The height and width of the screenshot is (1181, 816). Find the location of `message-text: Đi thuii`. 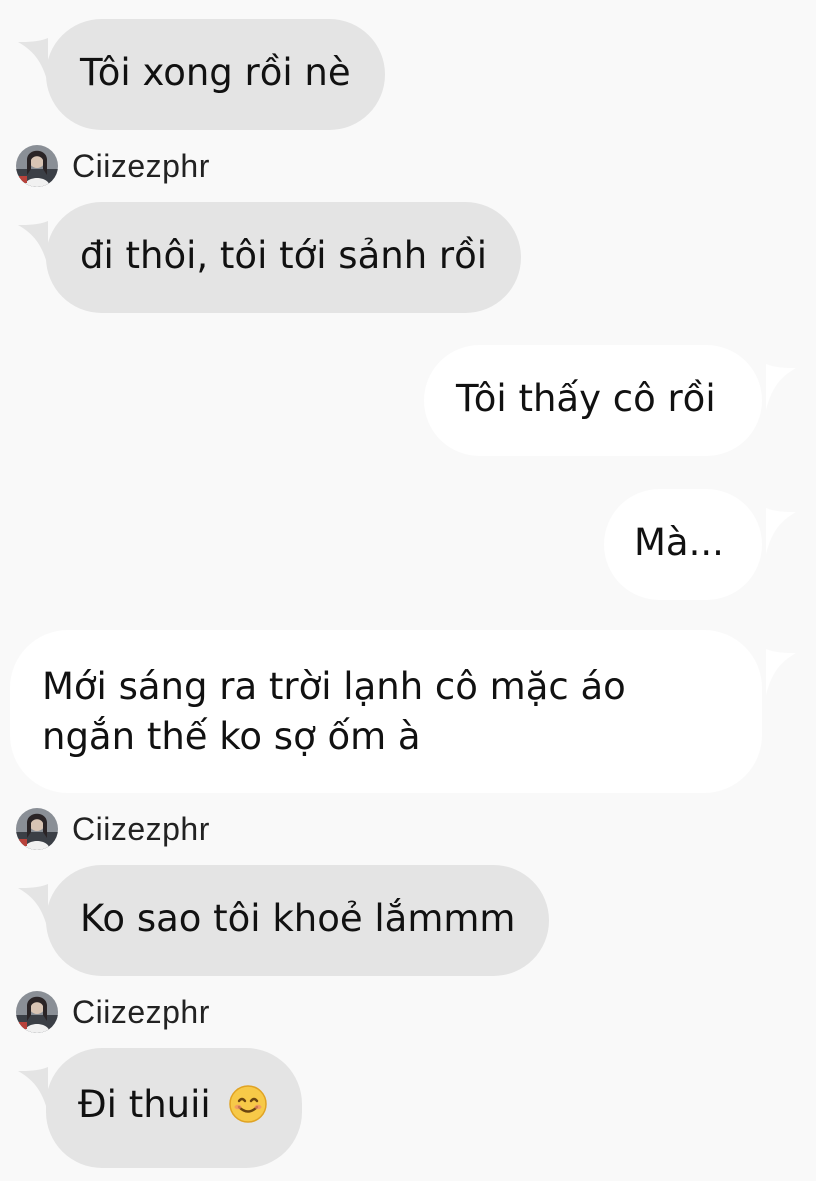

message-text: Đi thuii is located at coordinates (144, 1104).